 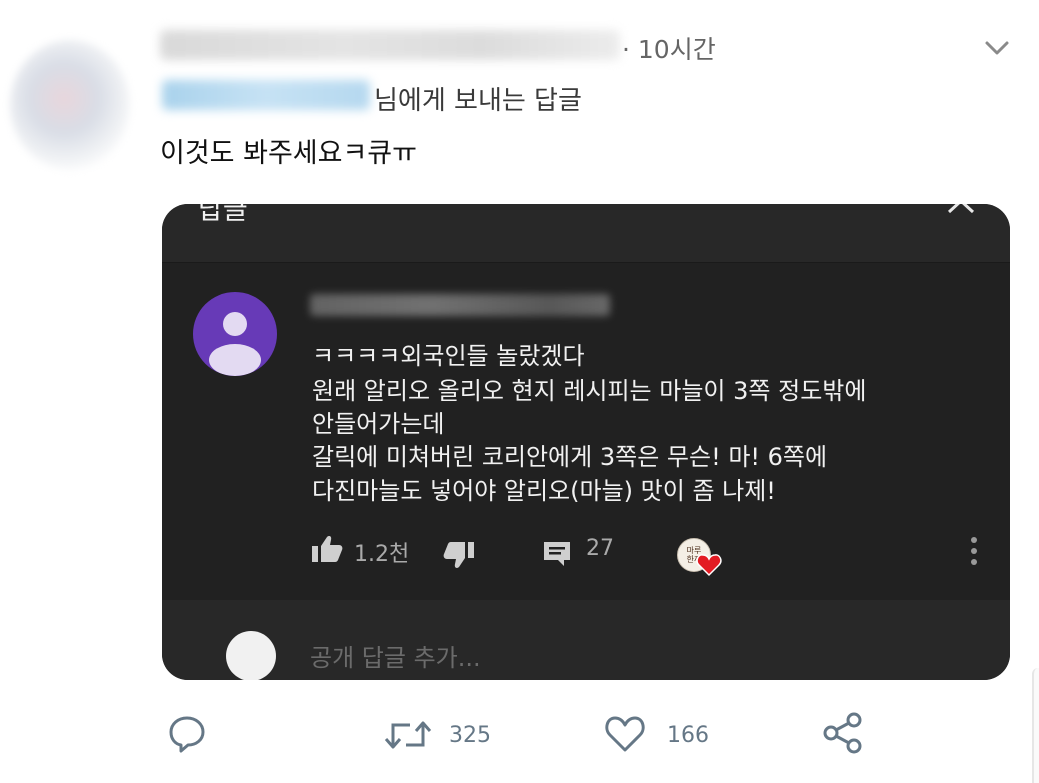 I want to click on comment-reply-count: 27, so click(x=600, y=548).